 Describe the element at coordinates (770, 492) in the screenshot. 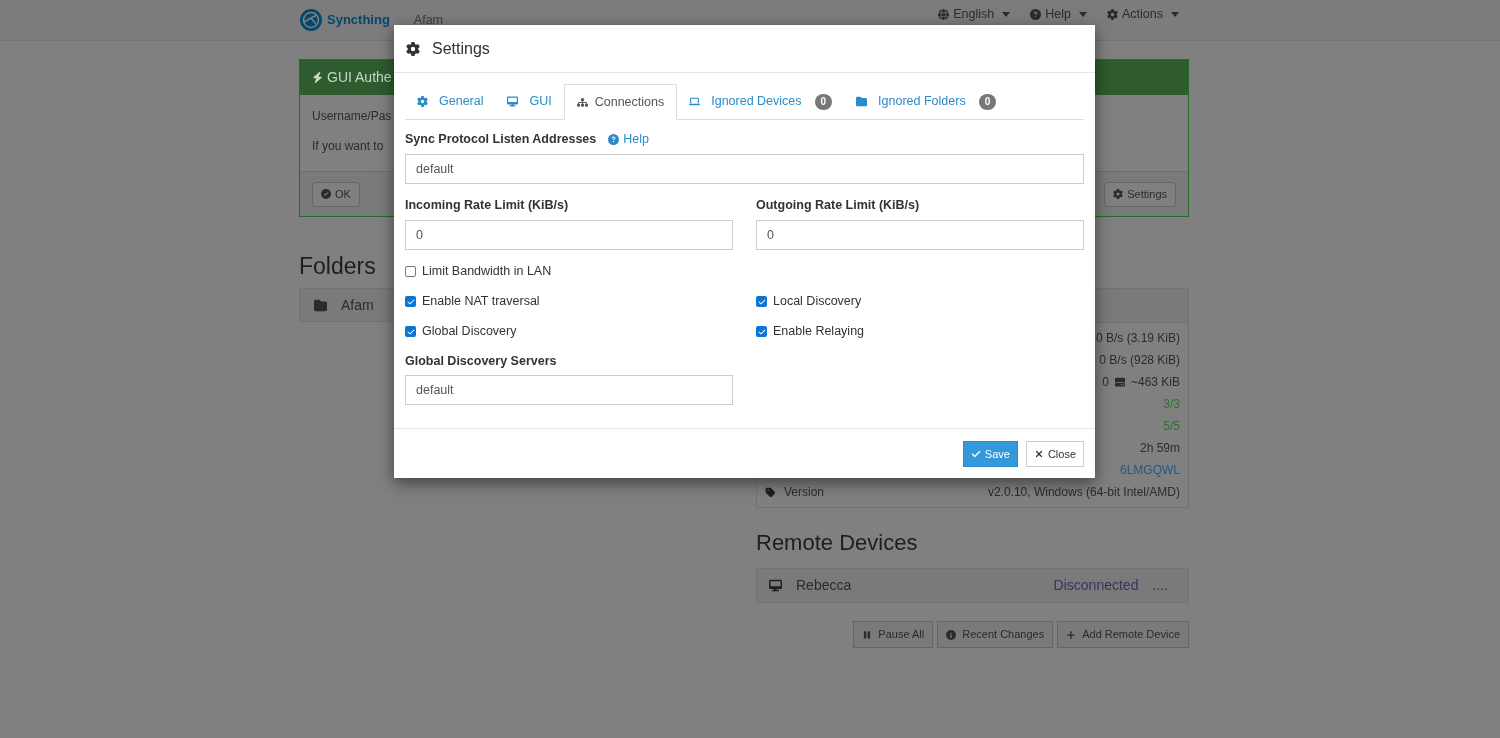

I see `tag-icon` at that location.